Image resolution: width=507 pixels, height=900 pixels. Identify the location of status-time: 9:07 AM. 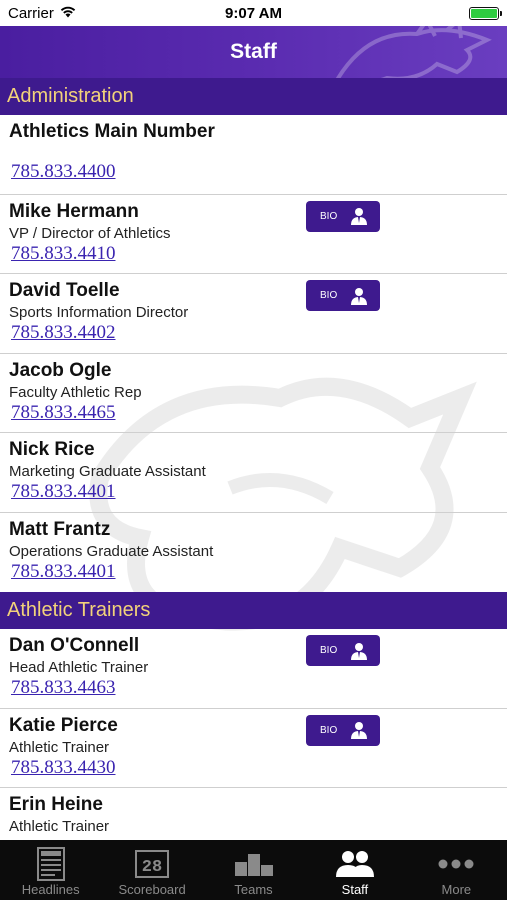
(253, 13).